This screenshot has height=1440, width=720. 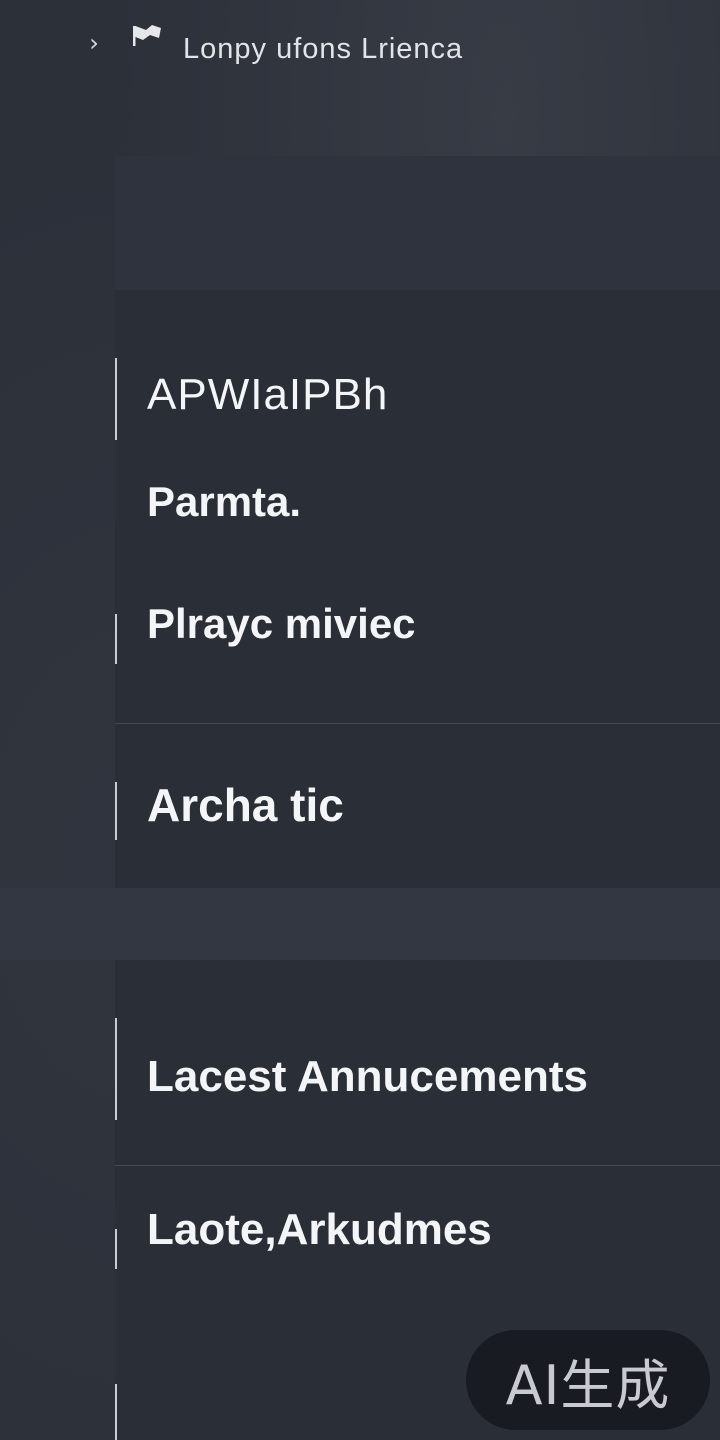 I want to click on top-panel, so click(x=417, y=223).